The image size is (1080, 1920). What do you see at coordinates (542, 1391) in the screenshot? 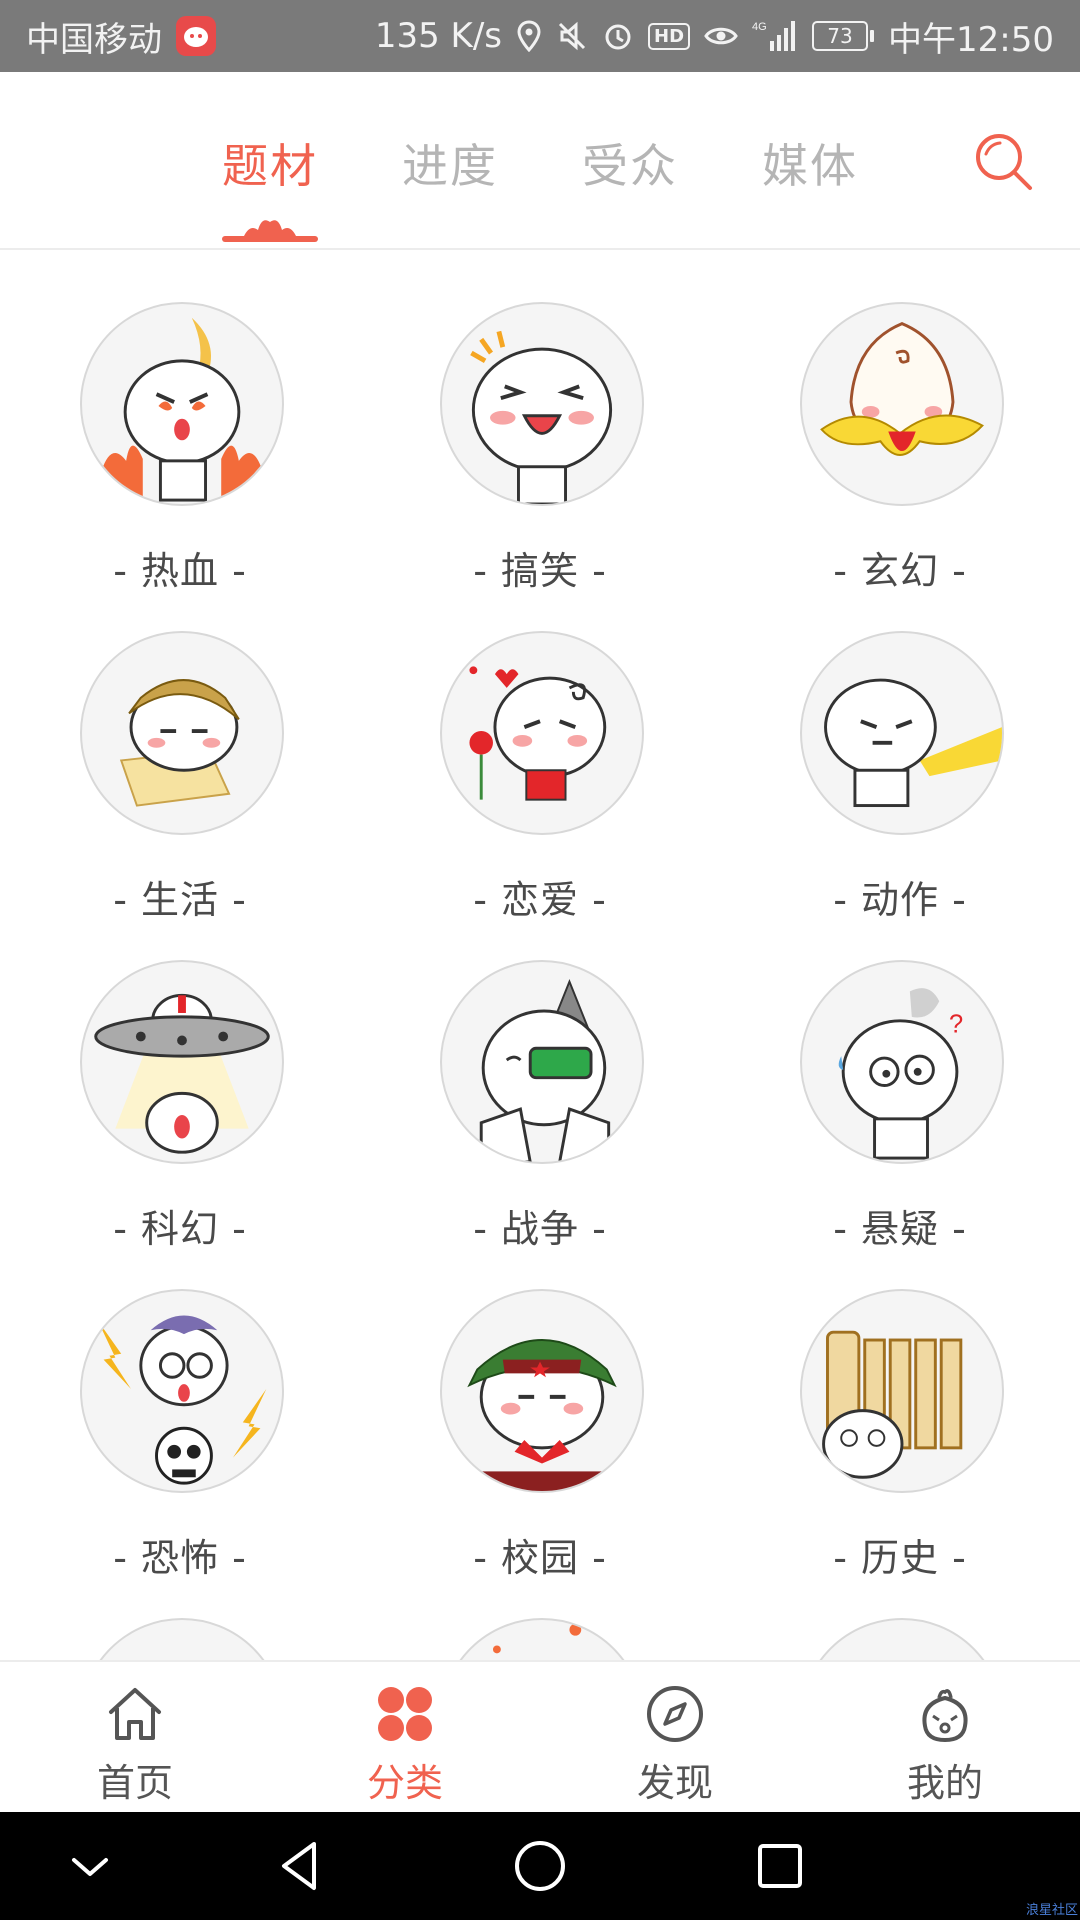
I see `campus-icon` at bounding box center [542, 1391].